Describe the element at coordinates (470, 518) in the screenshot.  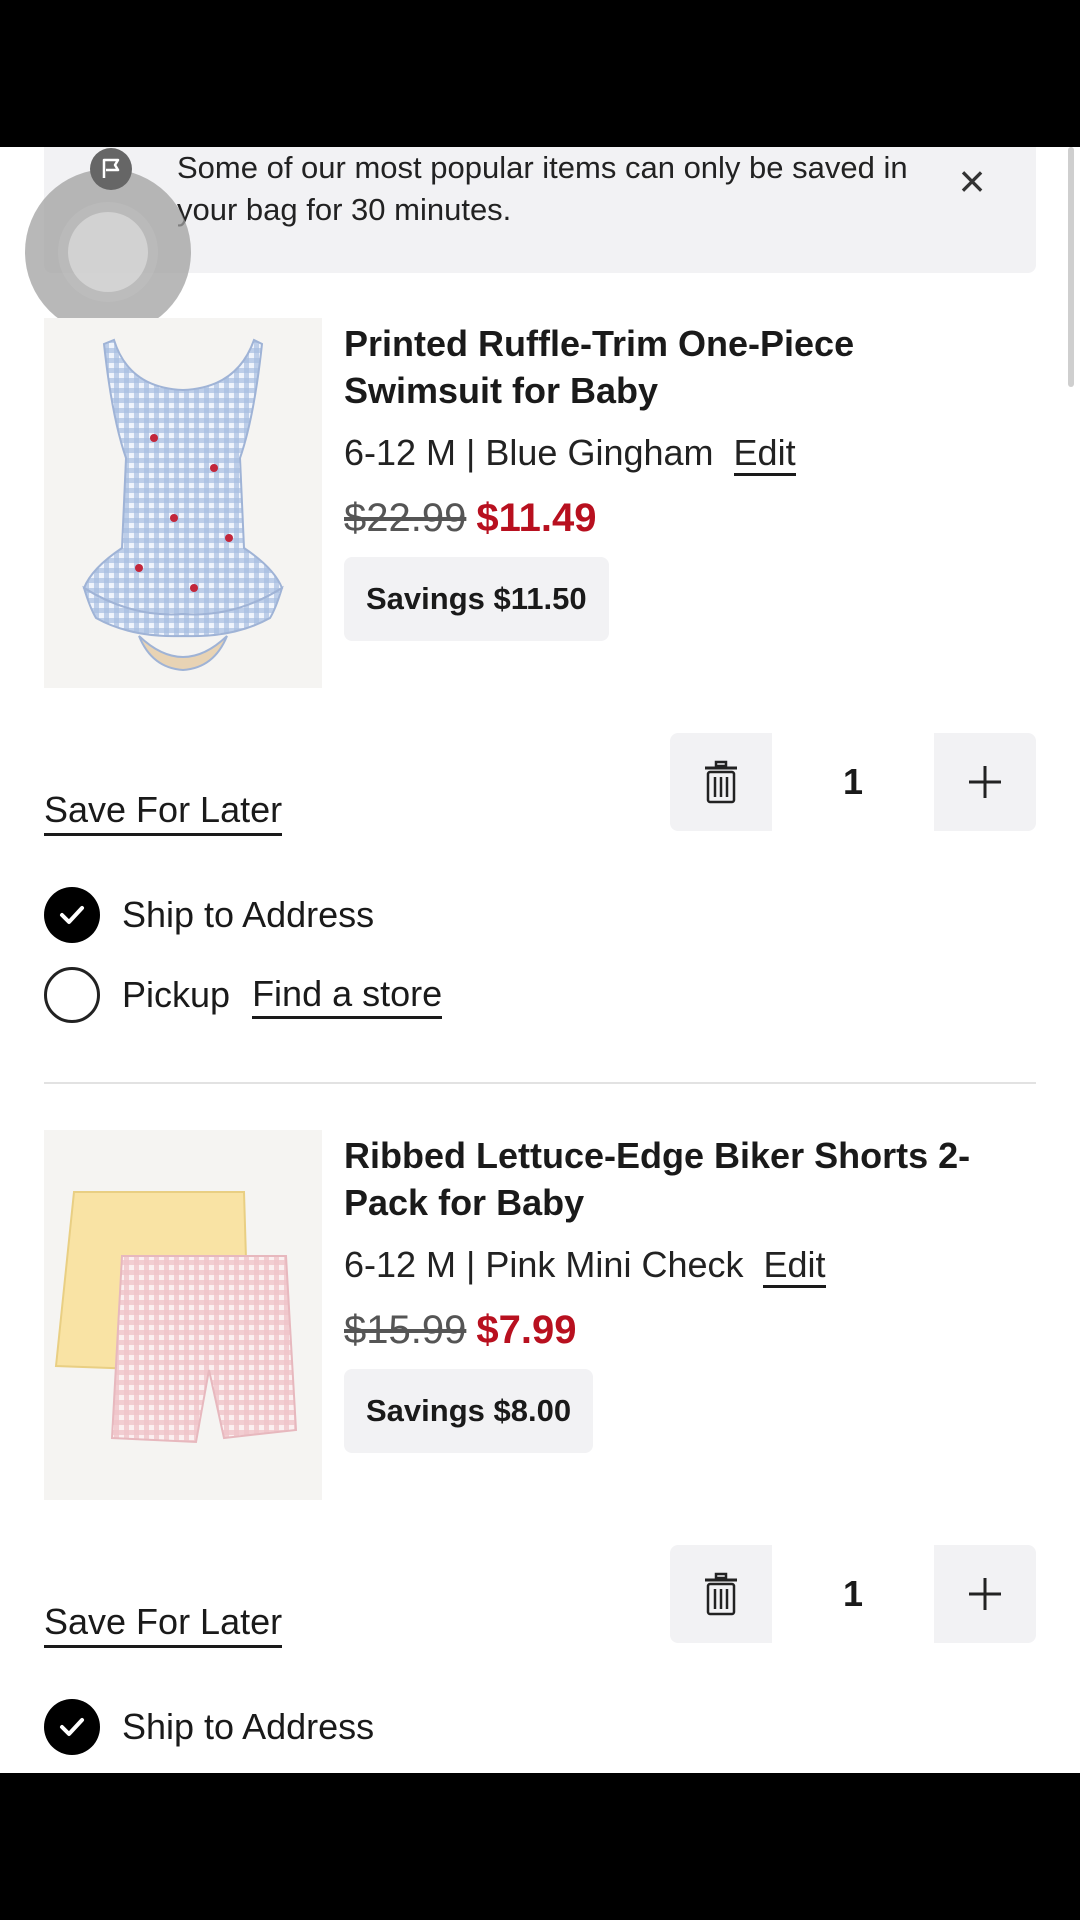
I see `price-row: $22.99 $11.49` at that location.